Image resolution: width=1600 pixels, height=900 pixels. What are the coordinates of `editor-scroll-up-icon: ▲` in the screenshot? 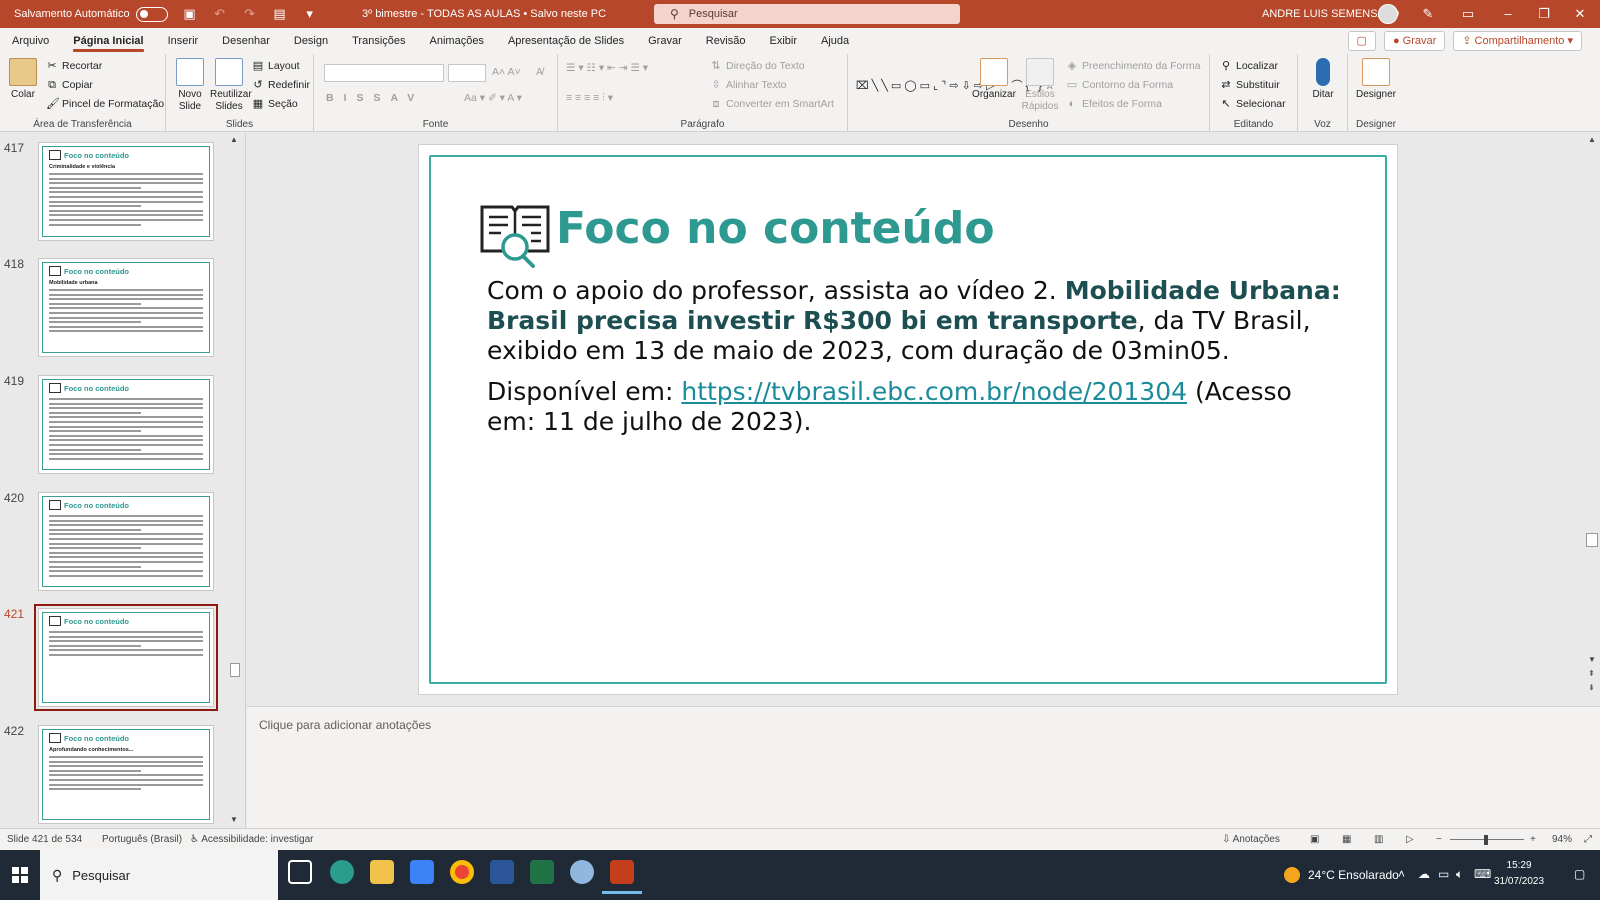 It's located at (1592, 139).